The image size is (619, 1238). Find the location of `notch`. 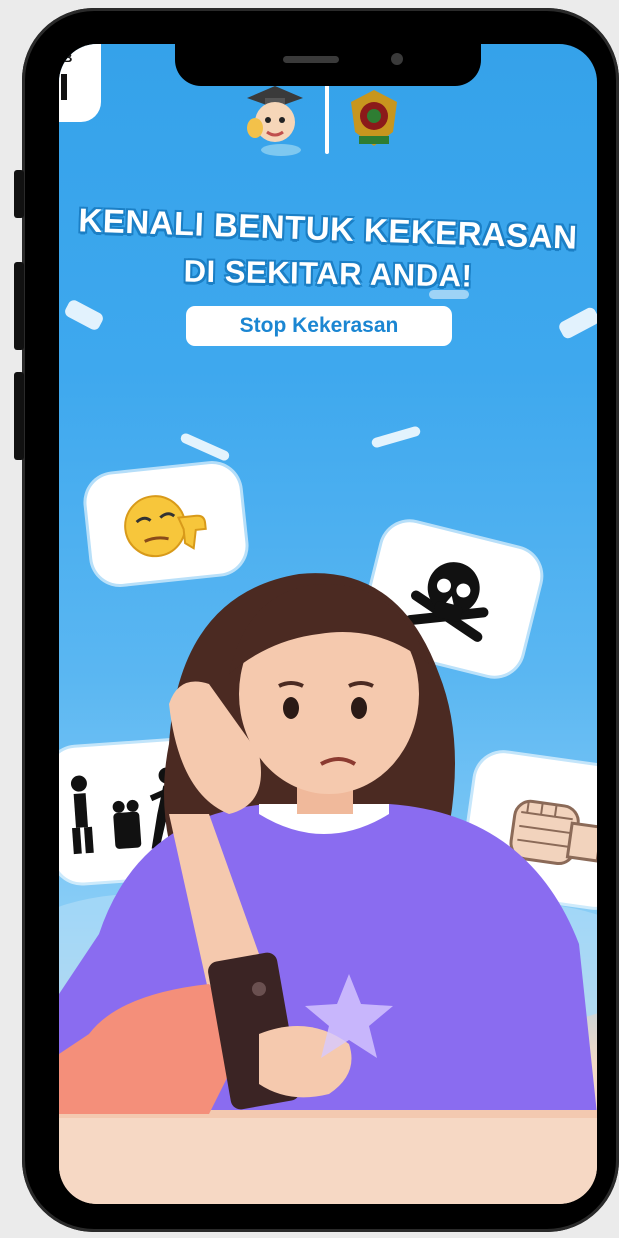

notch is located at coordinates (328, 63).